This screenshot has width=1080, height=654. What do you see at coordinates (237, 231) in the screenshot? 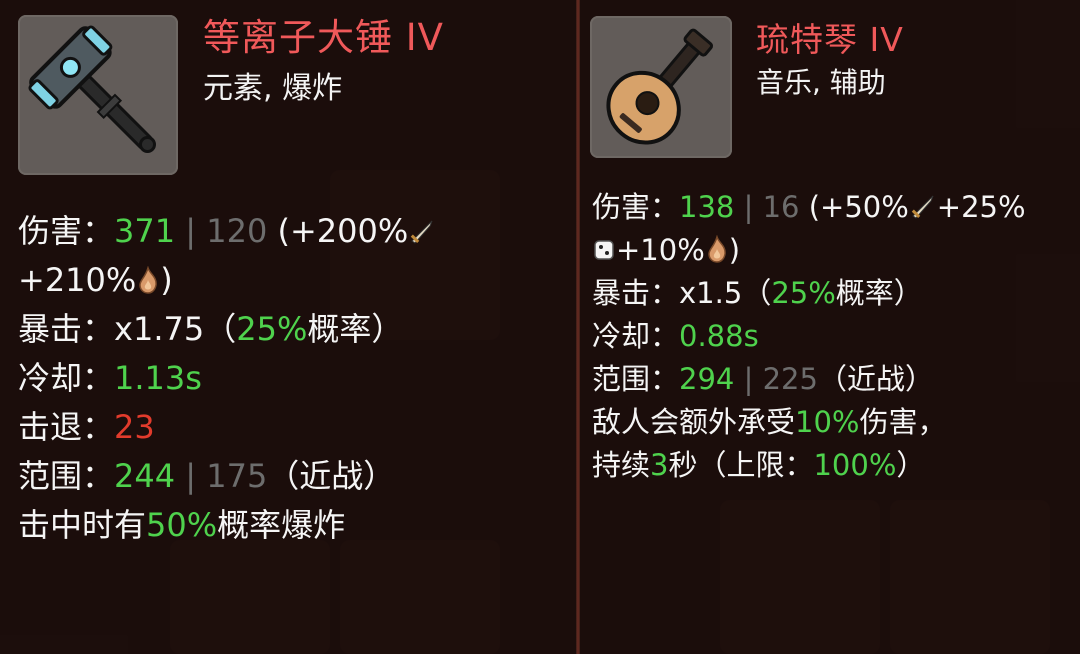
I see `damage-base: 120` at bounding box center [237, 231].